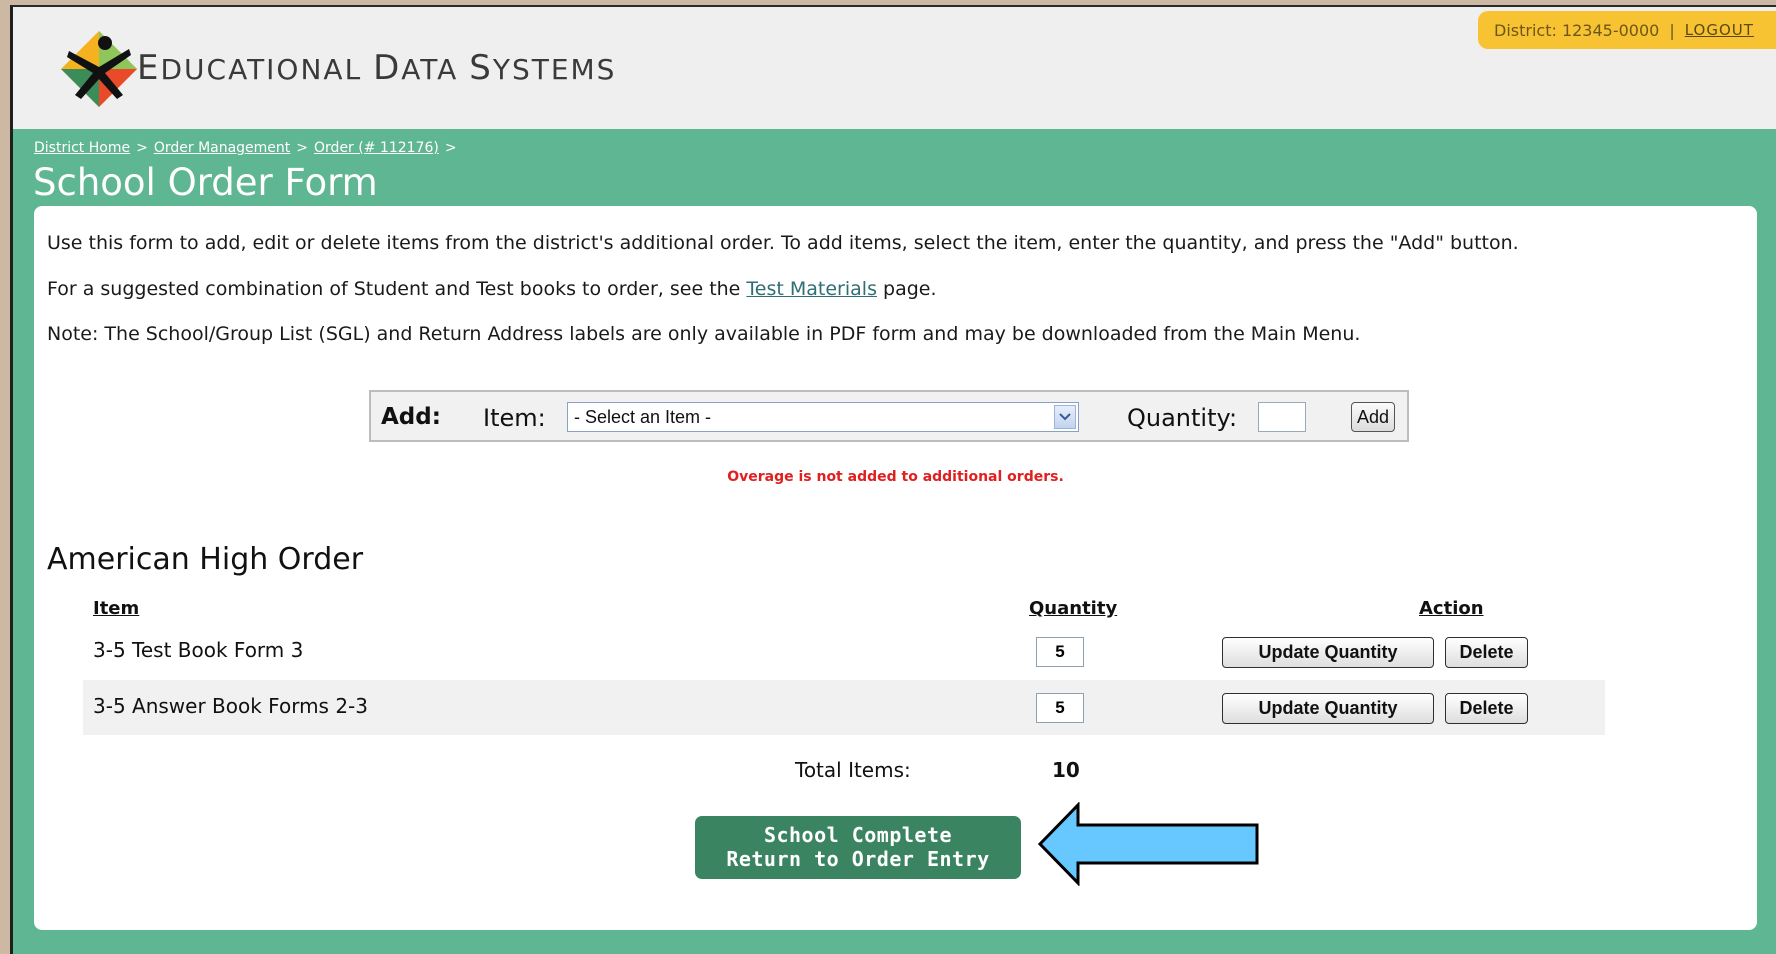 This screenshot has height=954, width=1776. What do you see at coordinates (250, 68) in the screenshot?
I see `brand-word-1: EDUCATIONAL` at bounding box center [250, 68].